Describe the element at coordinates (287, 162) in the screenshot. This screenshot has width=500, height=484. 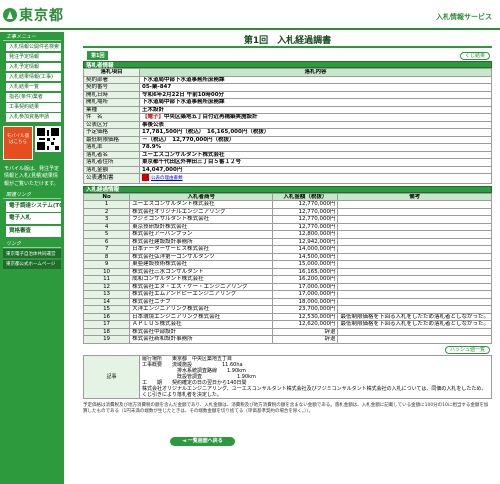
I see `info-row: 落札者住所 東京都千代田区外神田三丁目５番１２号` at that location.